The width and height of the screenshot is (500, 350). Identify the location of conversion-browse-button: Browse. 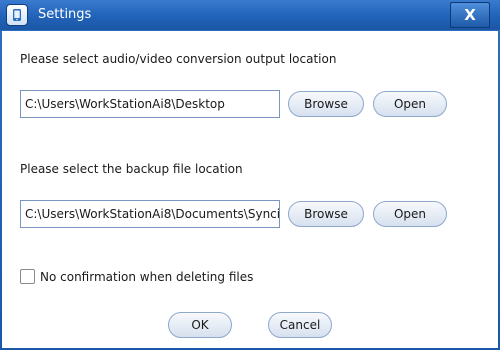
(326, 104).